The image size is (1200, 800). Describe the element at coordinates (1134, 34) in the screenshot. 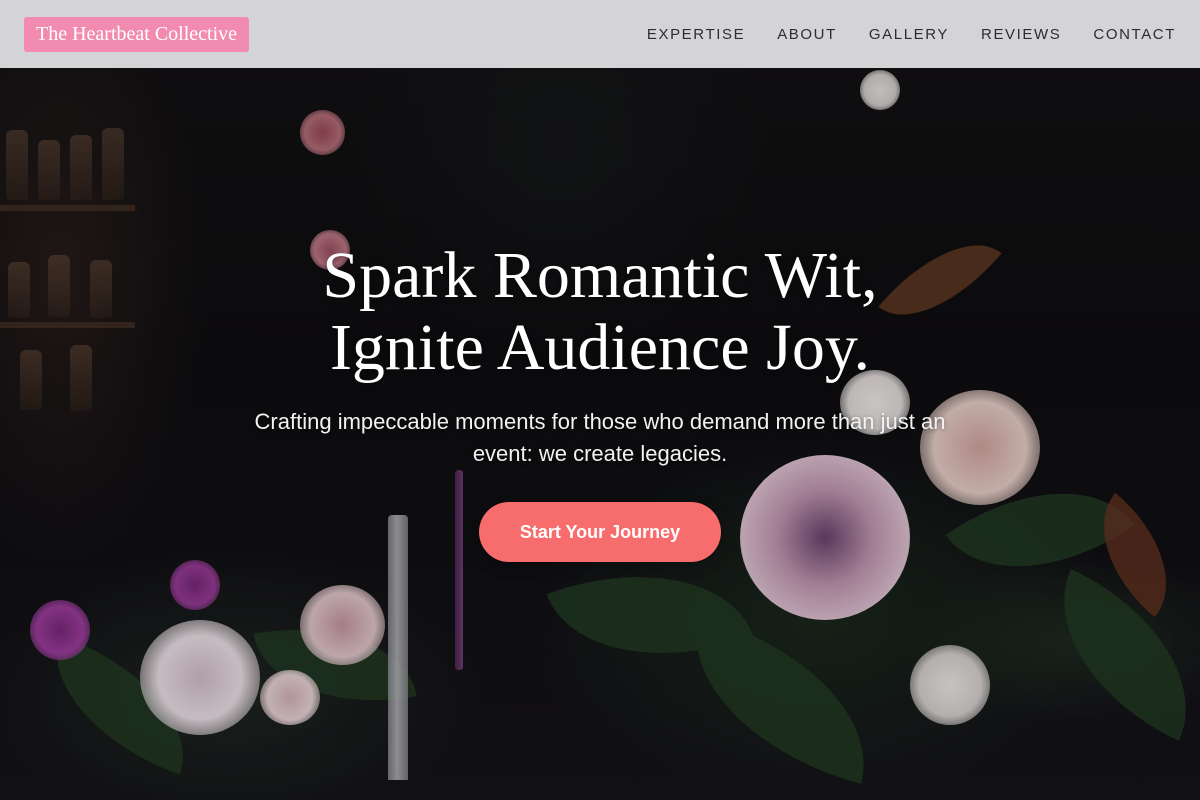

I see `nav-link-contact: CONTACT` at that location.